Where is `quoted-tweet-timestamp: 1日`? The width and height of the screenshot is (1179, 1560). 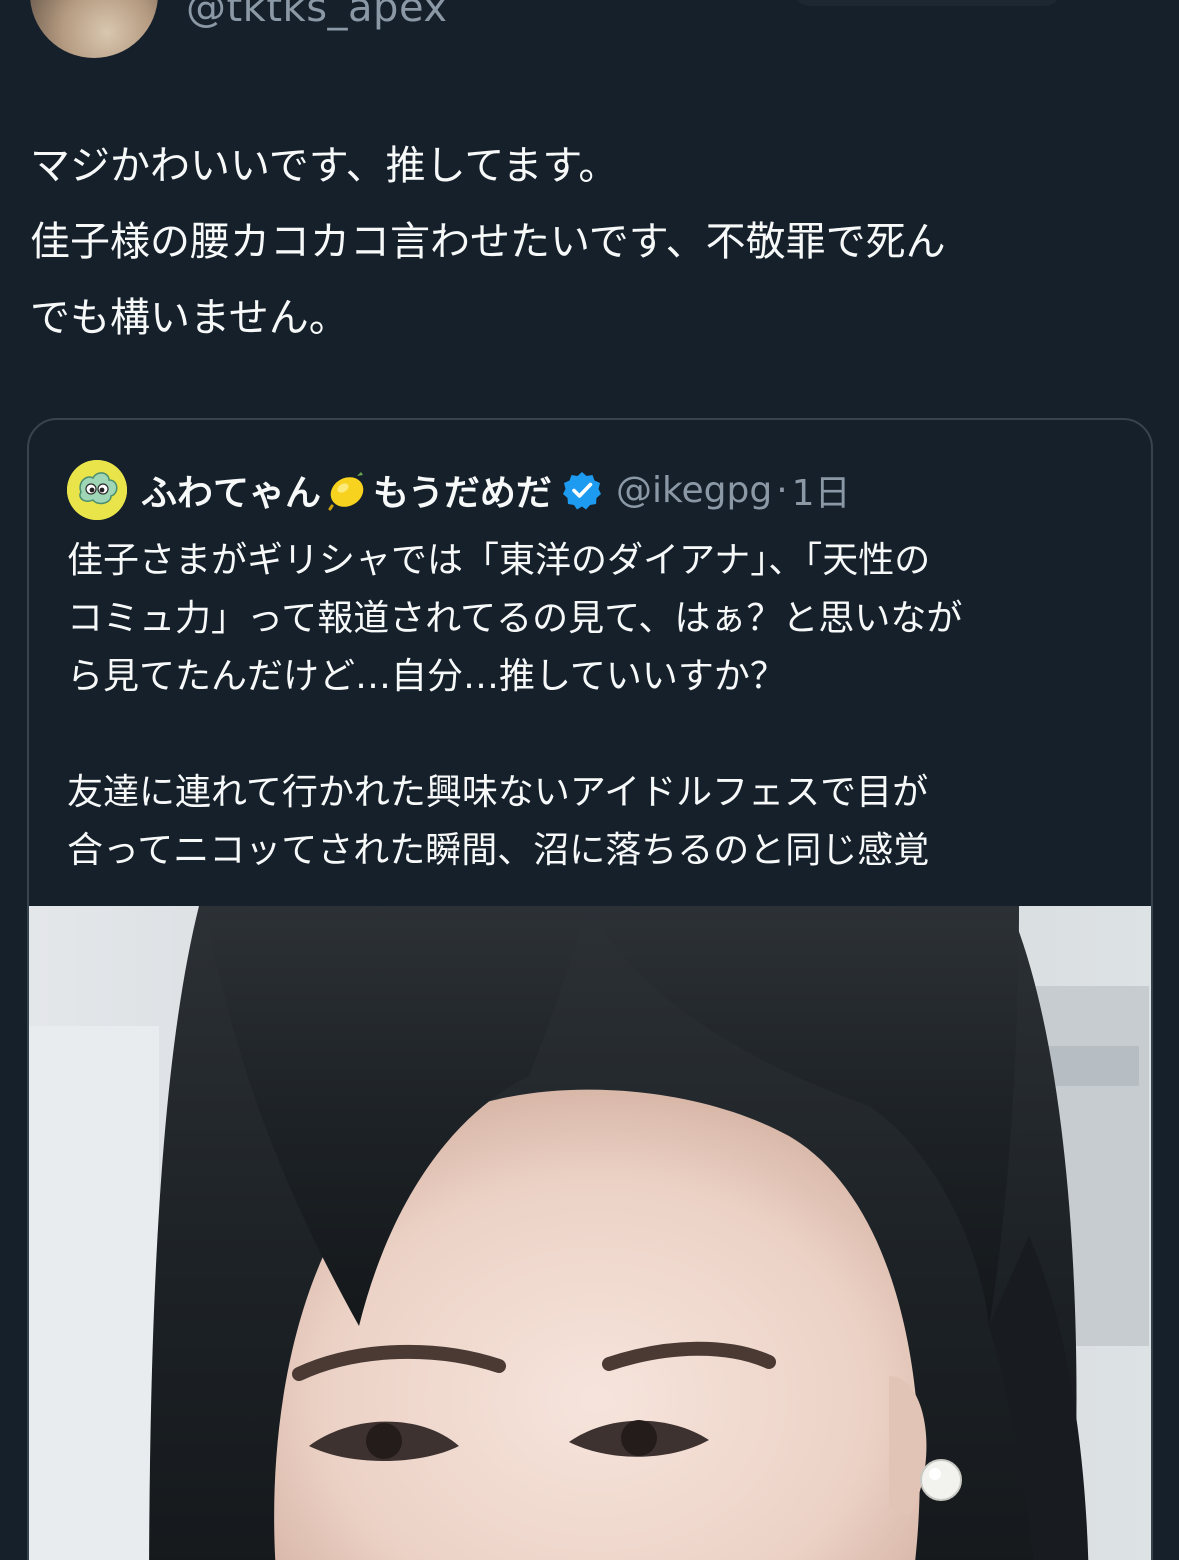
quoted-tweet-timestamp: 1日 is located at coordinates (821, 490).